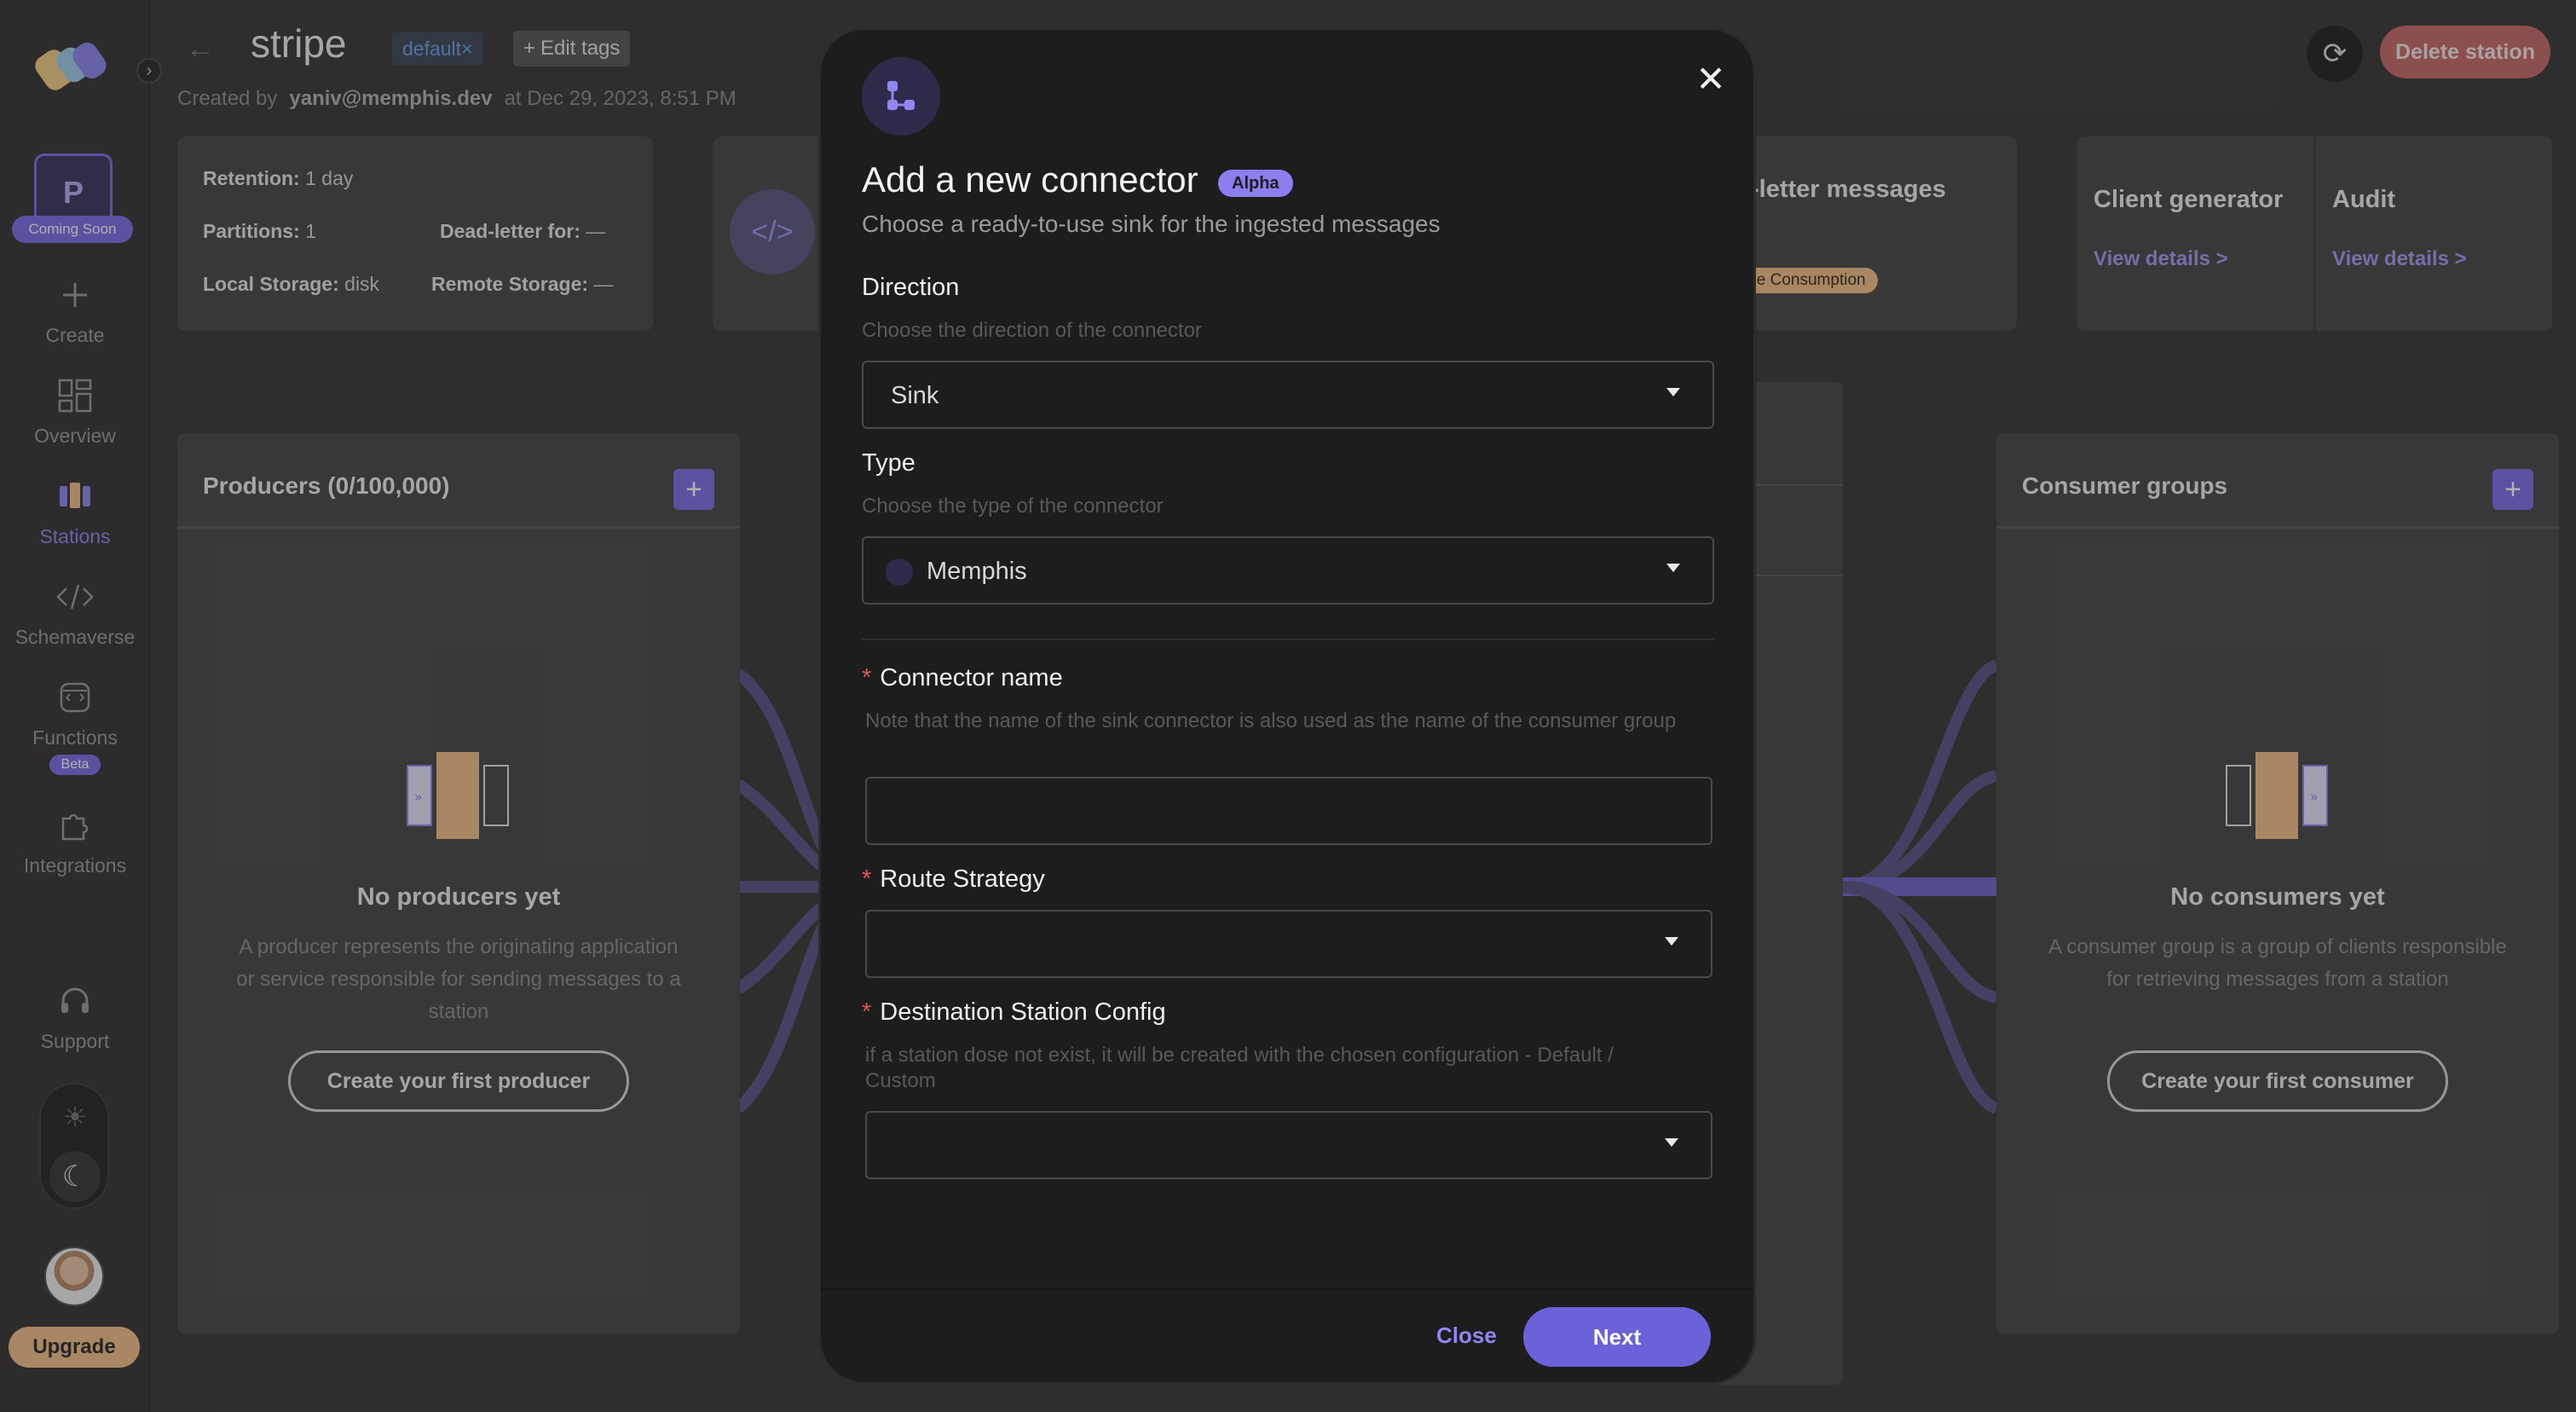 The height and width of the screenshot is (1412, 2576). What do you see at coordinates (1030, 179) in the screenshot?
I see `modal-title: Add a new connector` at bounding box center [1030, 179].